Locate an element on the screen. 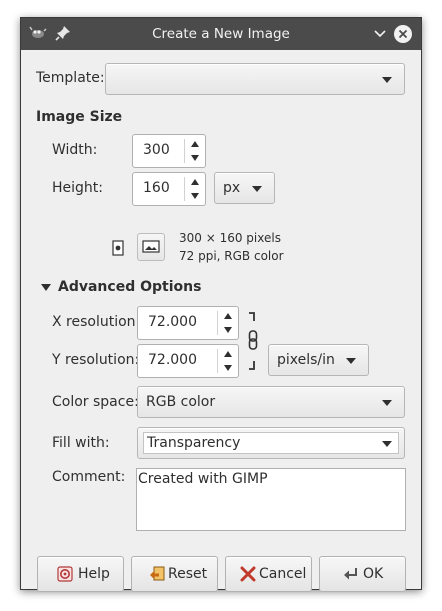 The width and height of the screenshot is (442, 611). height-label: Height: is located at coordinates (77, 188).